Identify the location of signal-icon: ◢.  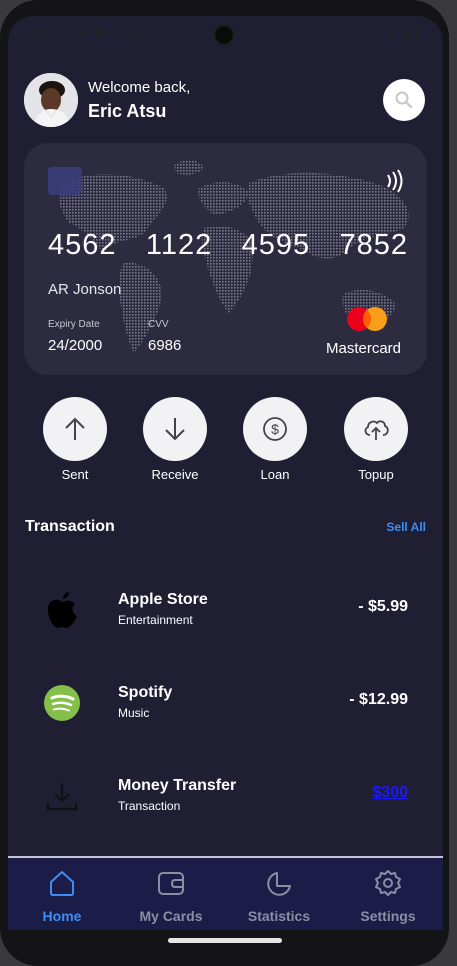
(406, 32).